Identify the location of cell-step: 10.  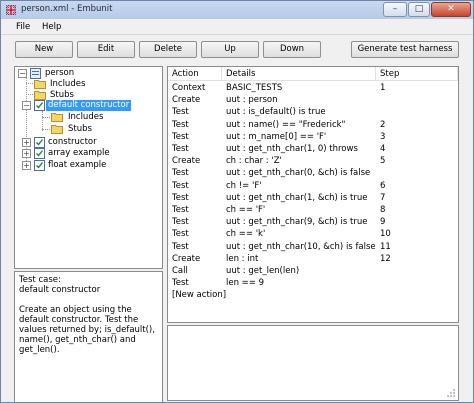
(385, 234).